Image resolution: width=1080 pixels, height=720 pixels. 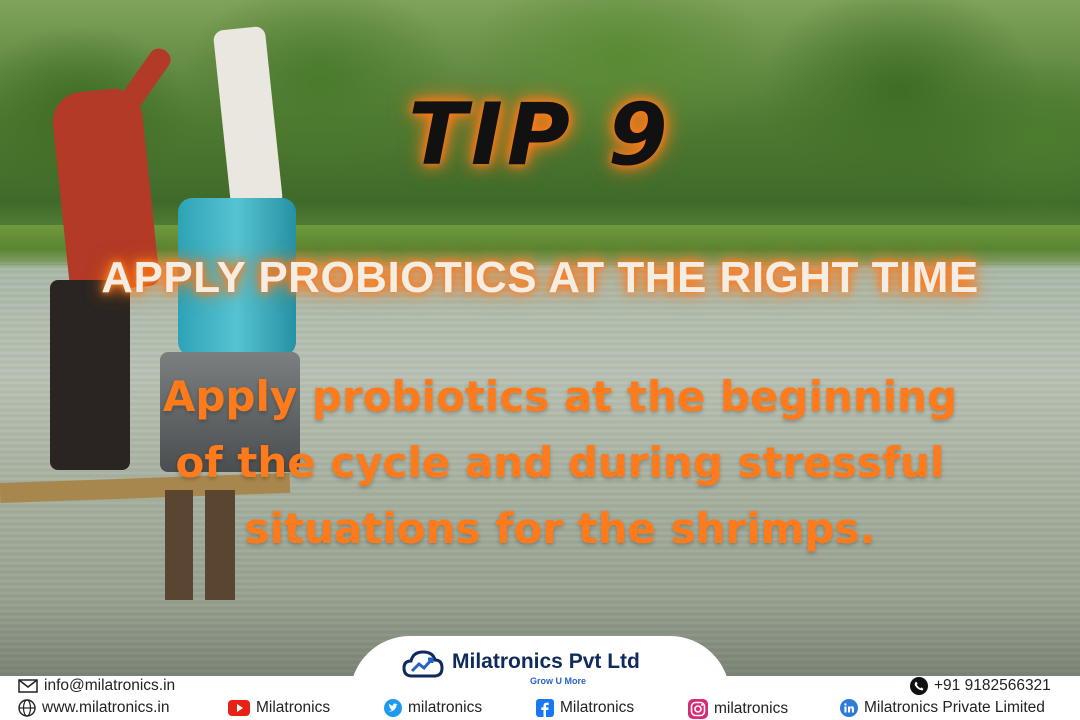 What do you see at coordinates (90, 375) in the screenshot?
I see `farmer-legs` at bounding box center [90, 375].